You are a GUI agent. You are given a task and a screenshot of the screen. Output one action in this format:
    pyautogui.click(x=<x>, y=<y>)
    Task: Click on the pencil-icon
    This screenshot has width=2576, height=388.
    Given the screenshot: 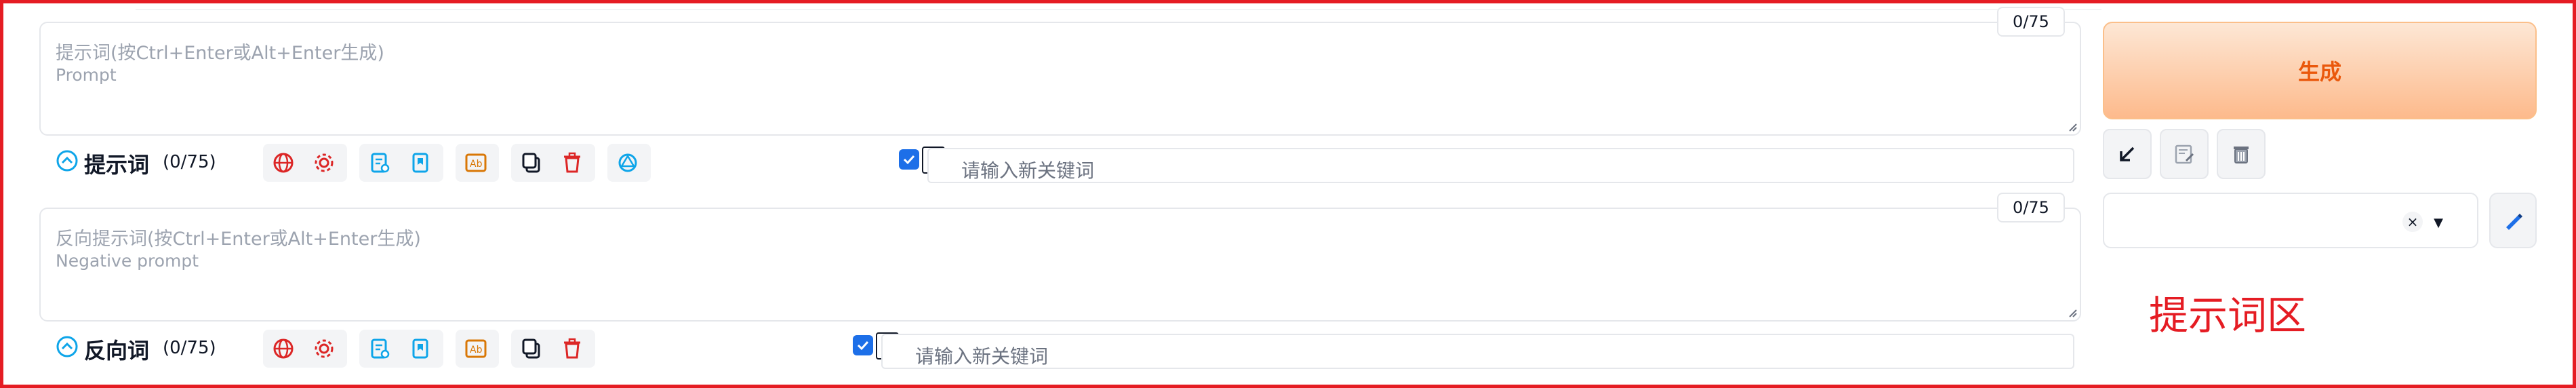 What is the action you would take?
    pyautogui.click(x=2514, y=222)
    